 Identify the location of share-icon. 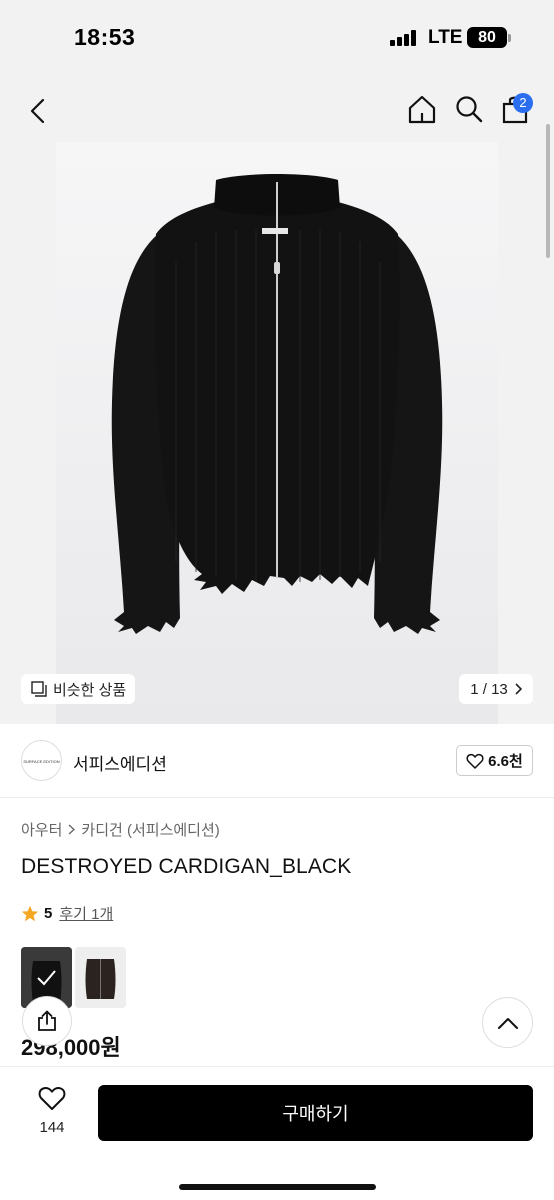
(47, 1020).